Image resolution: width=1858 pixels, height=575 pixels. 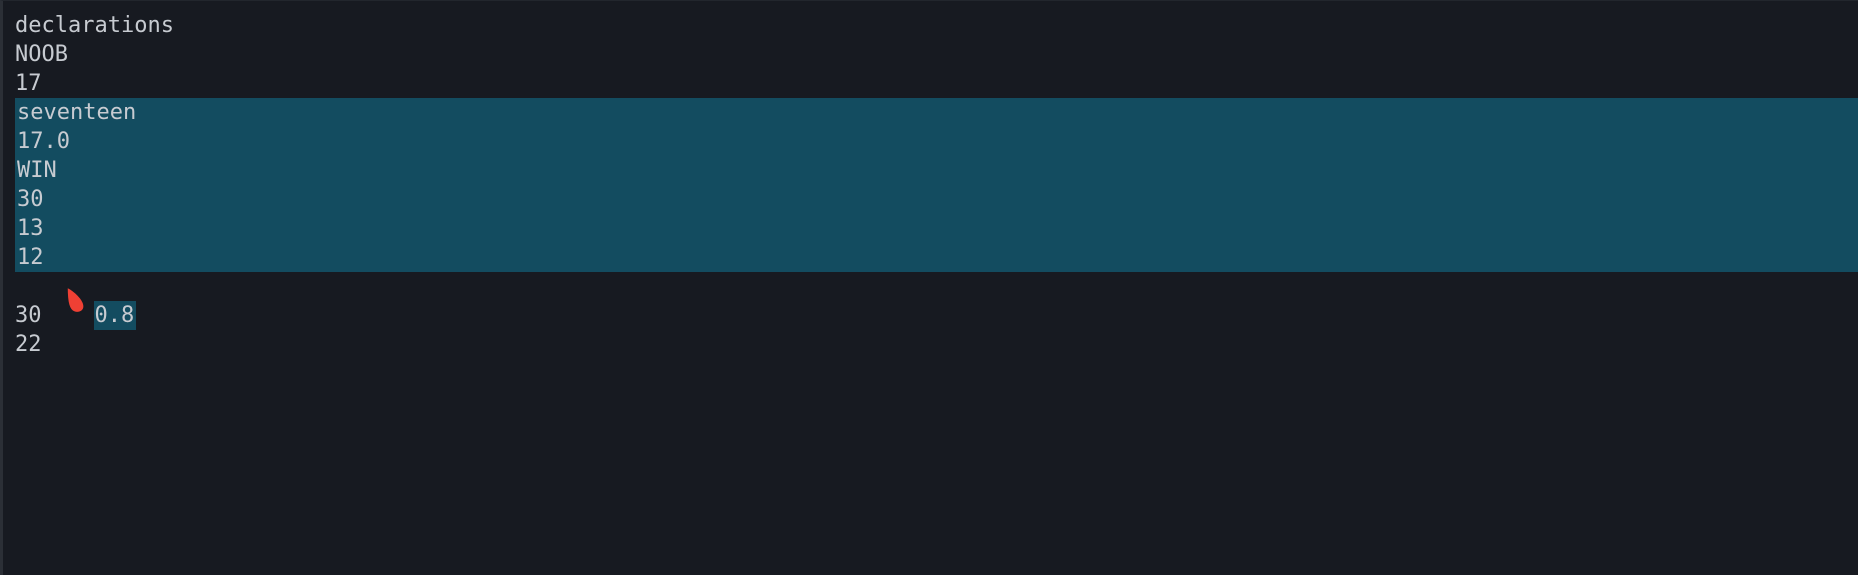 What do you see at coordinates (930, 301) in the screenshot?
I see `partially-selected-output-line: 0.8` at bounding box center [930, 301].